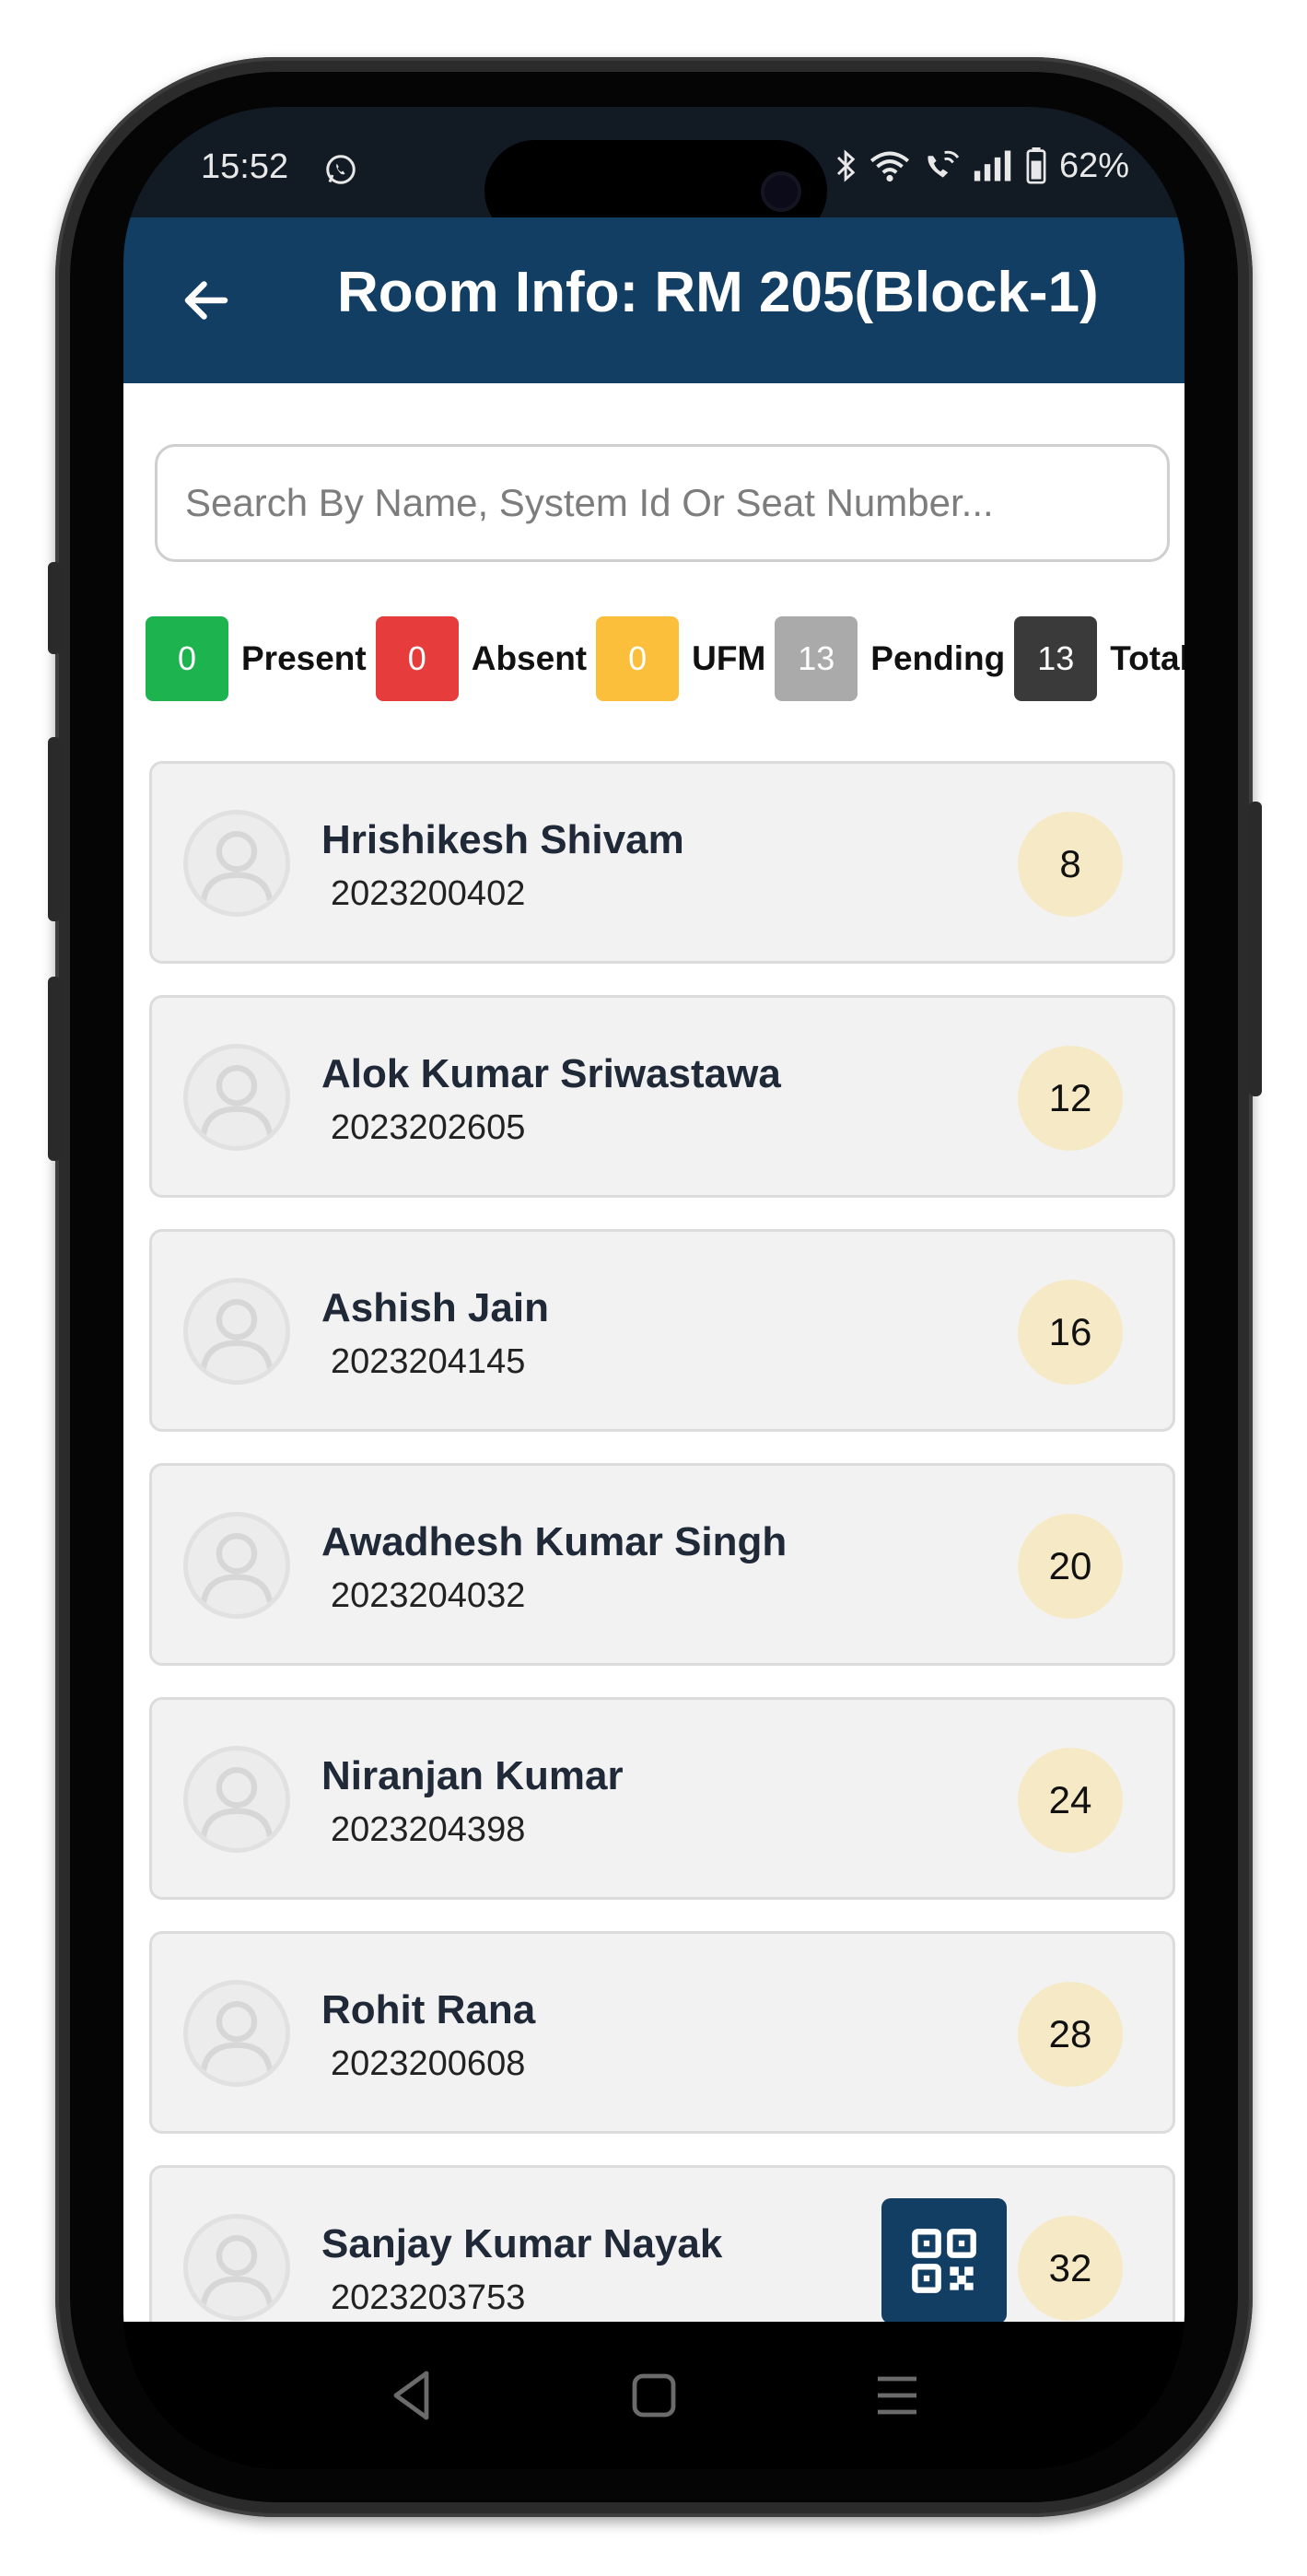 The image size is (1307, 2576). What do you see at coordinates (341, 169) in the screenshot?
I see `whatsapp-icon` at bounding box center [341, 169].